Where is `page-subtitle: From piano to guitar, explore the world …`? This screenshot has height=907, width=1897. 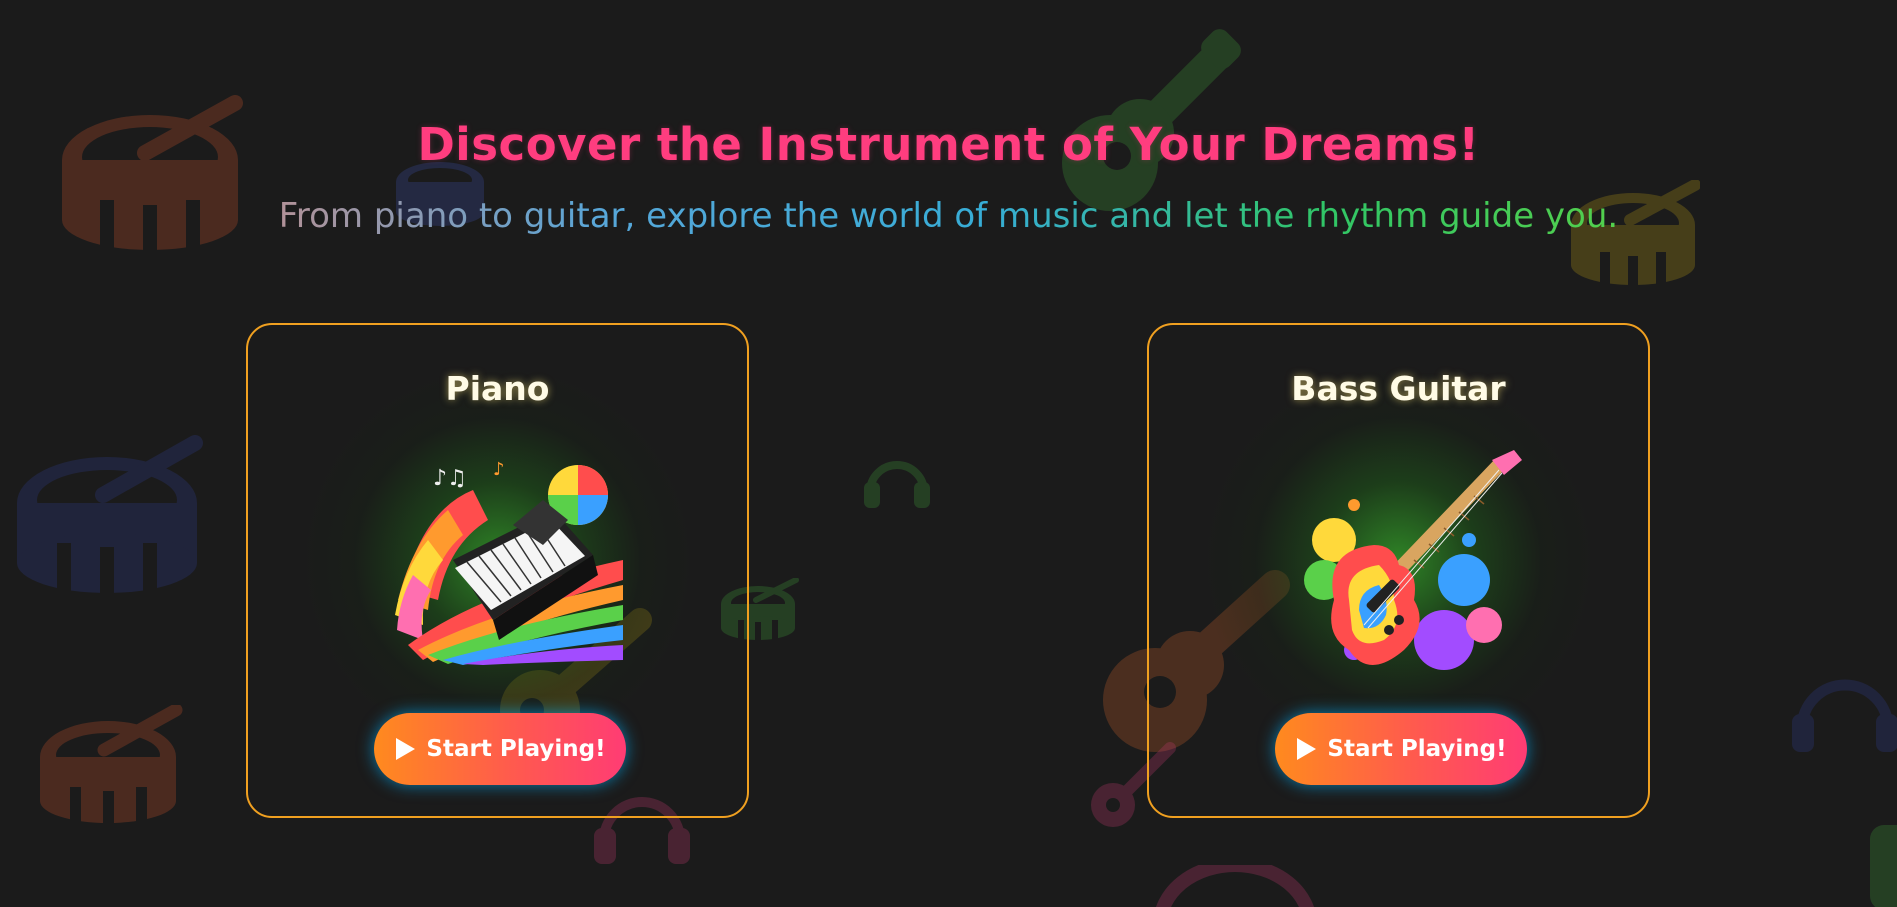
page-subtitle: From piano to guitar, explore the world … is located at coordinates (948, 216).